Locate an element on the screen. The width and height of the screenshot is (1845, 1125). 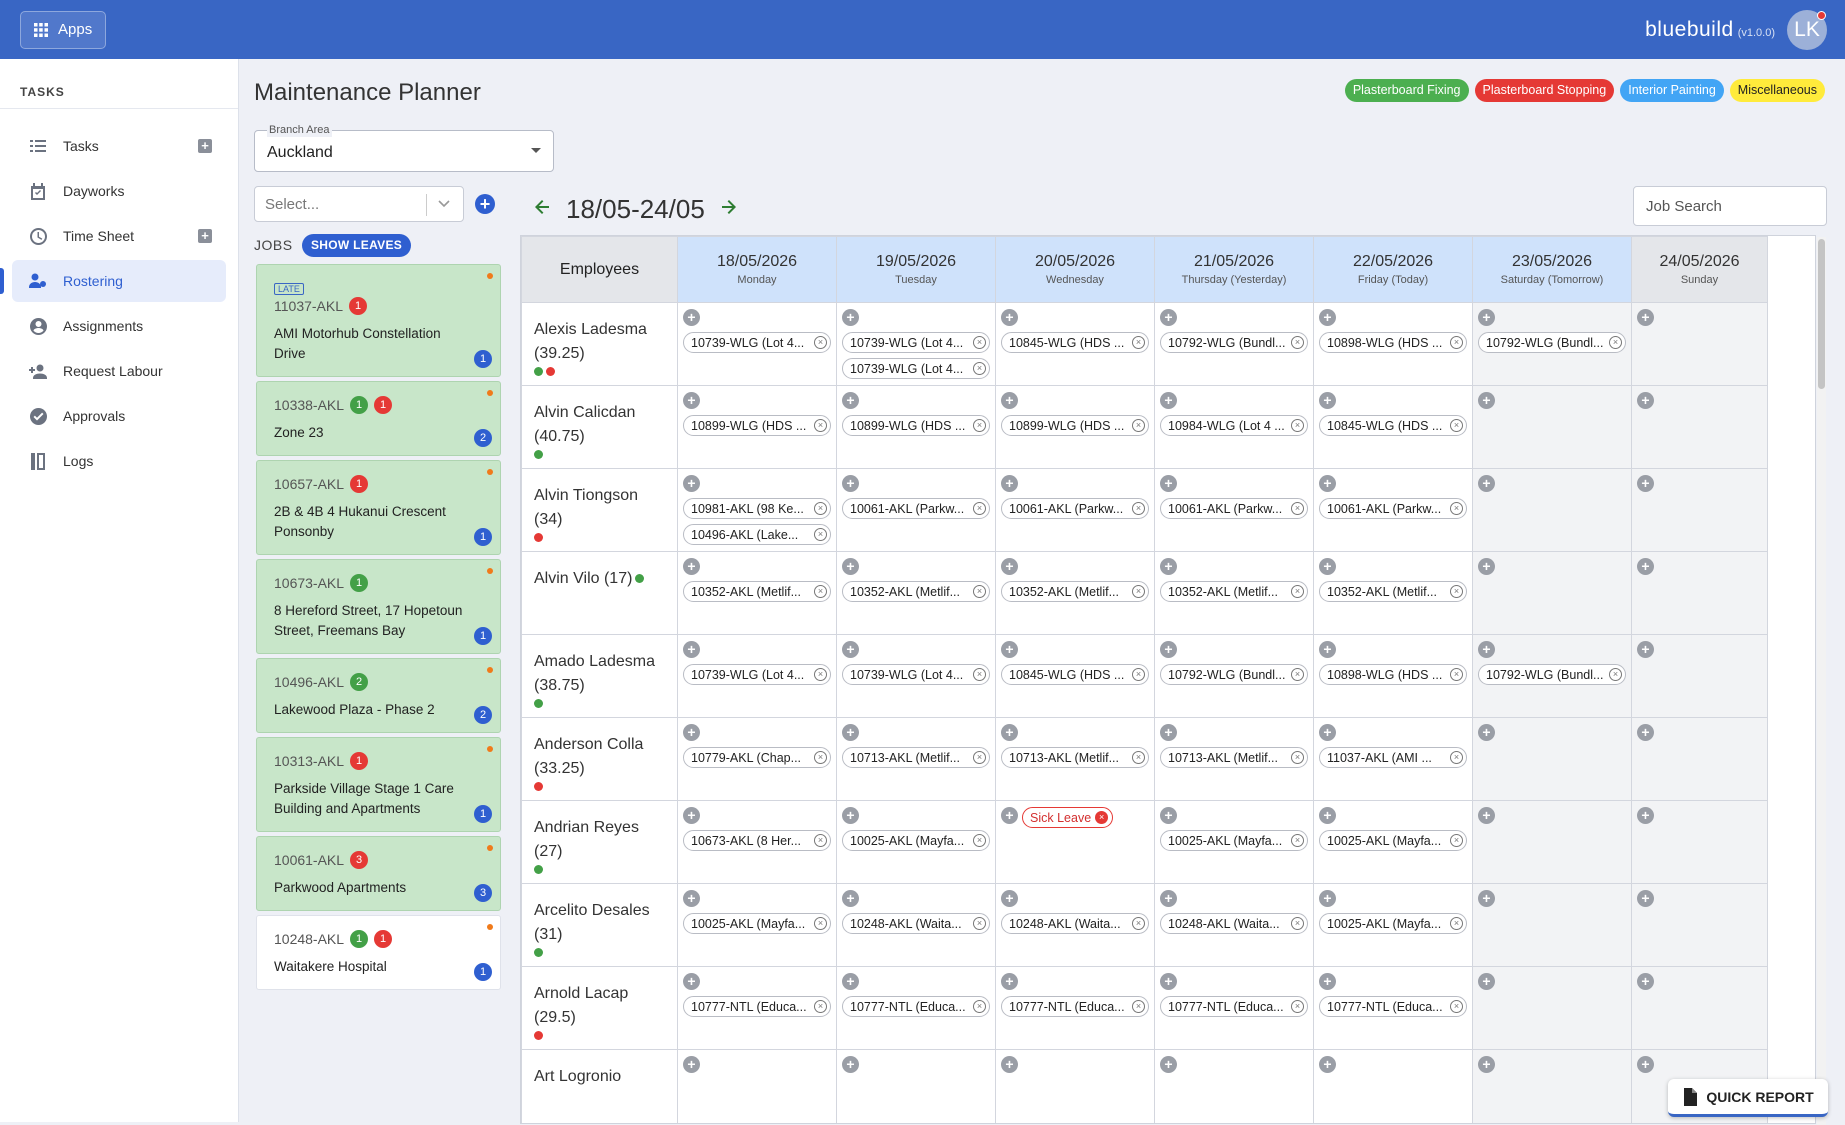
sick-leave-chip: Sick Leave × is located at coordinates (1068, 817).